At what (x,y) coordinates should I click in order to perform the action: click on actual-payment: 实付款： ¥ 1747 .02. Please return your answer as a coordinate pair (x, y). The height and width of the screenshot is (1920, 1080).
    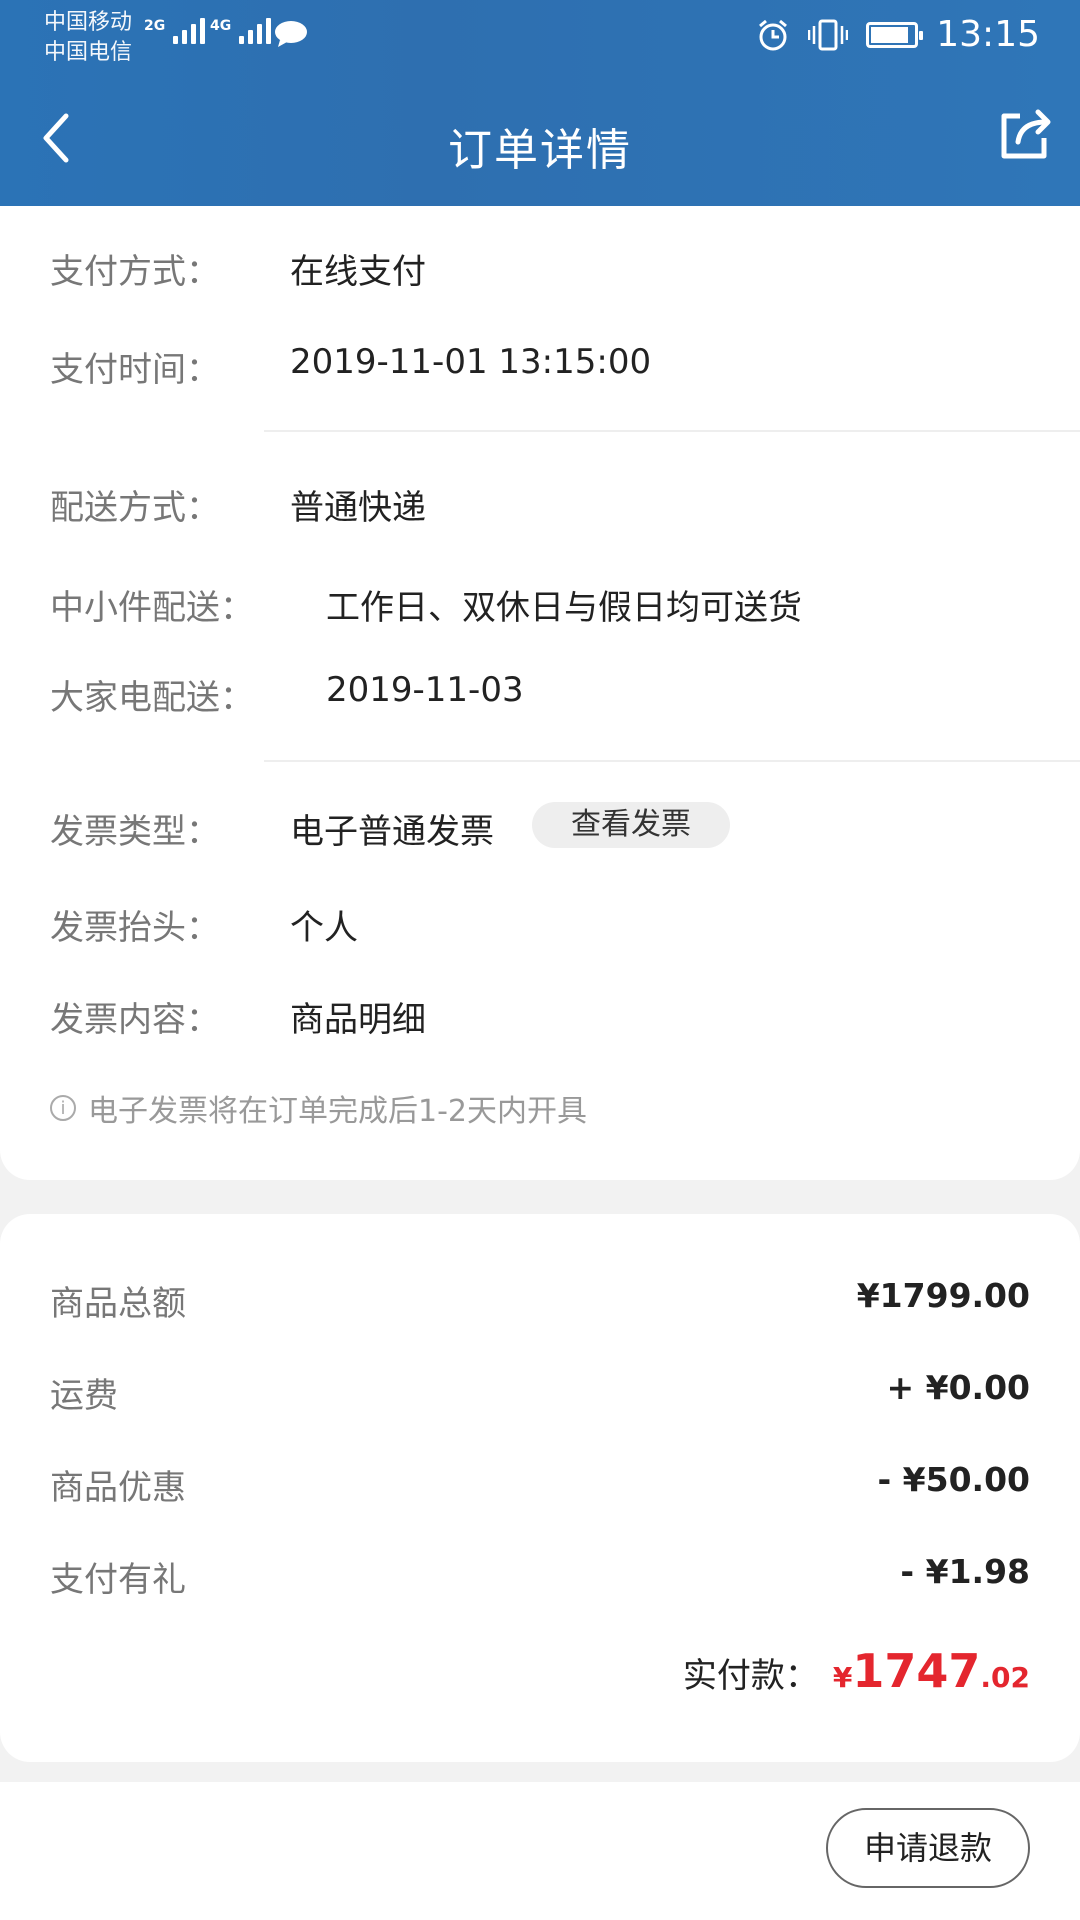
    Looking at the image, I should click on (856, 1671).